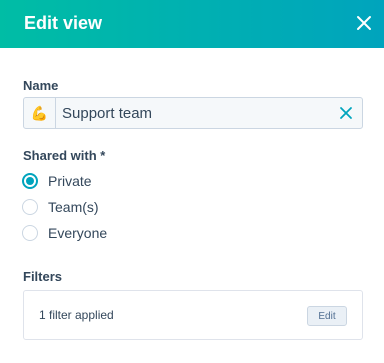 Image resolution: width=384 pixels, height=363 pixels. What do you see at coordinates (193, 315) in the screenshot?
I see `filter-summary-card: 1 filter applied Edit` at bounding box center [193, 315].